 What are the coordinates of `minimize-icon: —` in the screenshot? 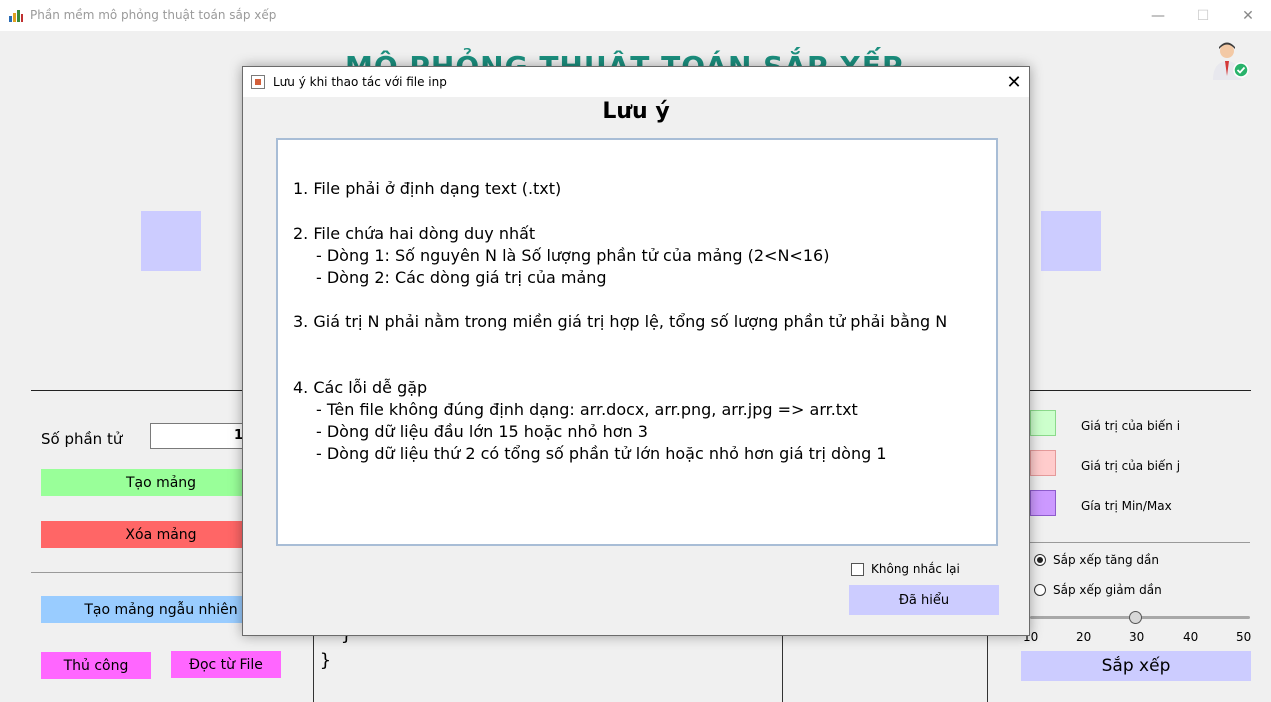 It's located at (1158, 15).